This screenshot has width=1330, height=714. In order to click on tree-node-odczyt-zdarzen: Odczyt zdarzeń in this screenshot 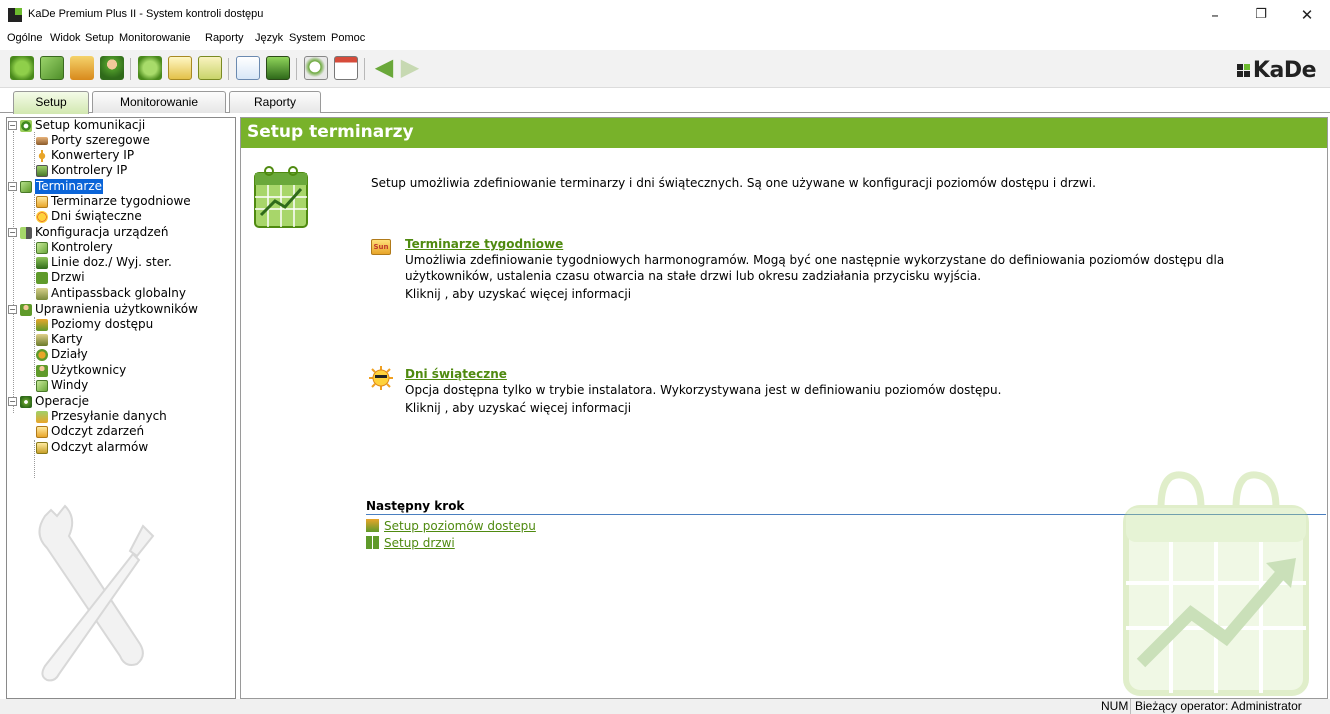, I will do `click(90, 431)`.